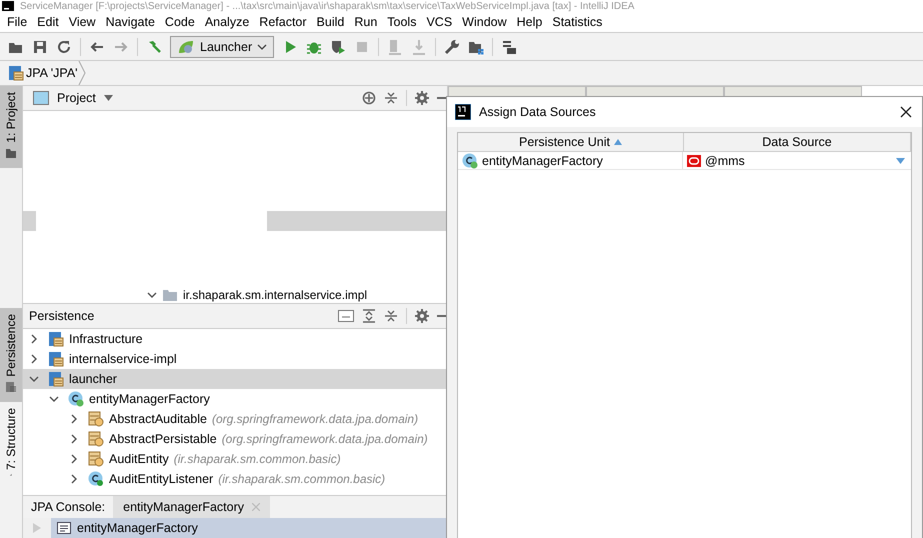  Describe the element at coordinates (249, 528) in the screenshot. I see `console-row: entityManagerFactory` at that location.